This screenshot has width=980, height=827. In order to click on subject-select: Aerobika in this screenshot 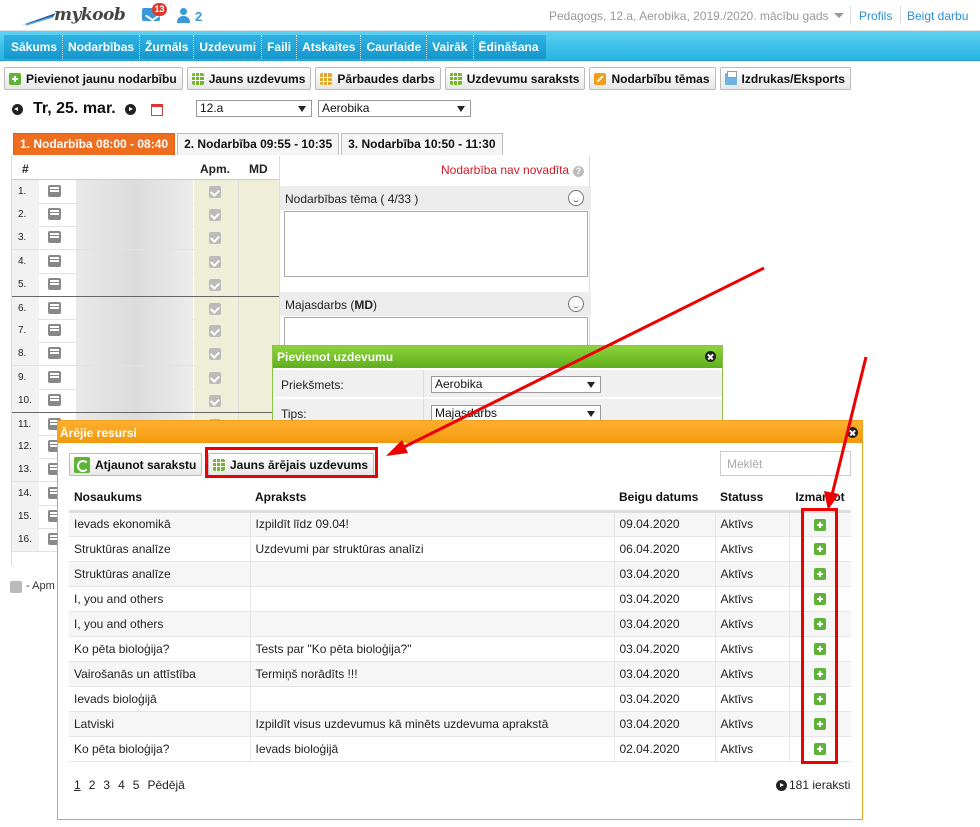, I will do `click(394, 108)`.